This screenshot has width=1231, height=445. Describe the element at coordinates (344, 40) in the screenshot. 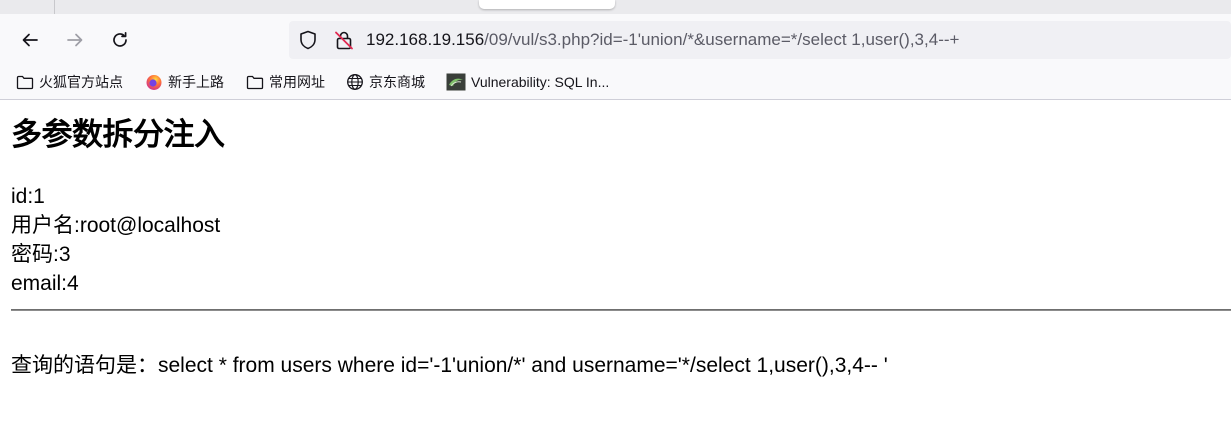

I see `insecure-lock-icon` at that location.